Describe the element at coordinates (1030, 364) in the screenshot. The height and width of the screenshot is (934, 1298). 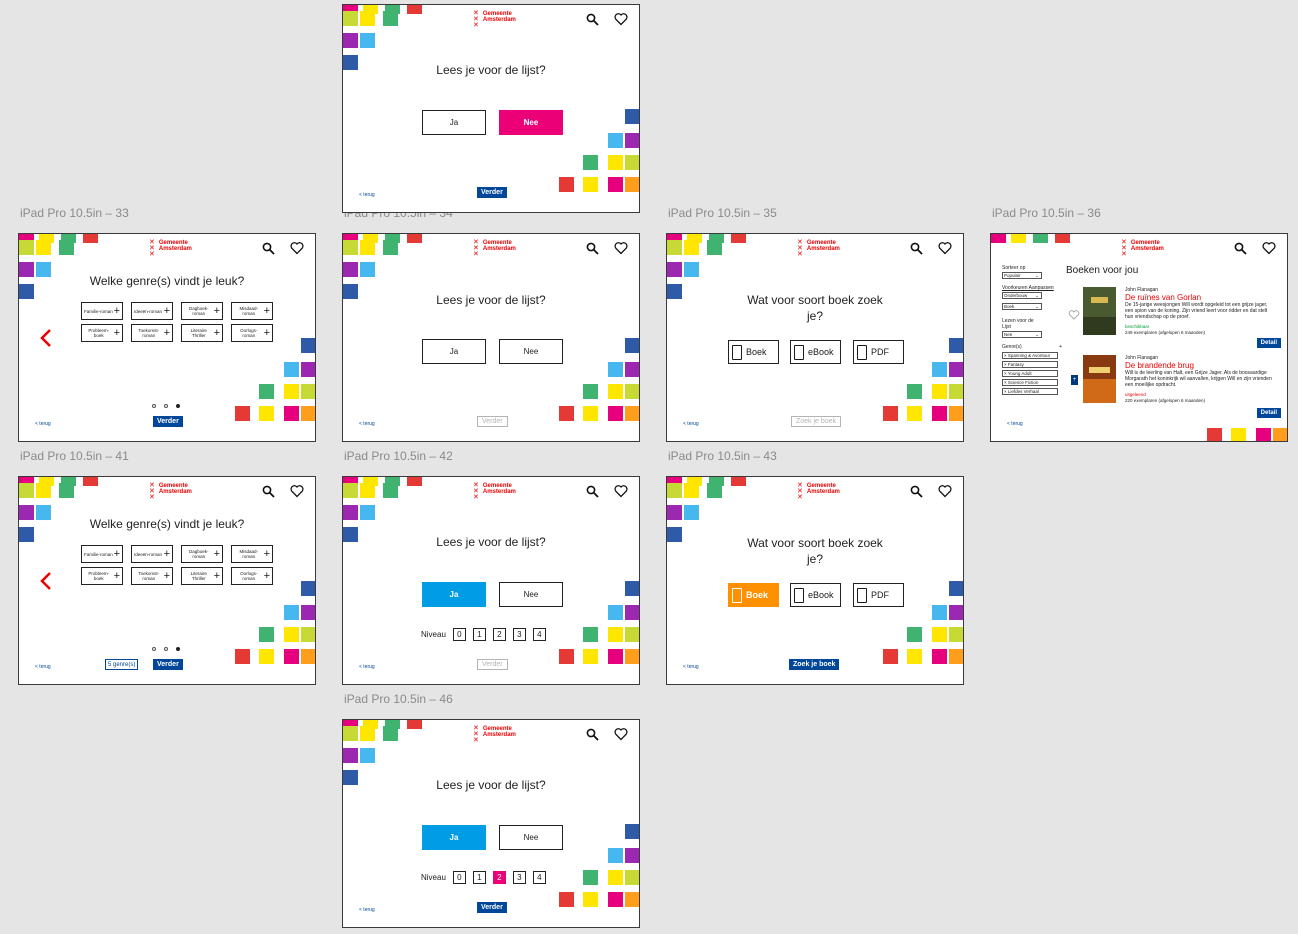
I see `genre-chip: × Fantasy` at that location.